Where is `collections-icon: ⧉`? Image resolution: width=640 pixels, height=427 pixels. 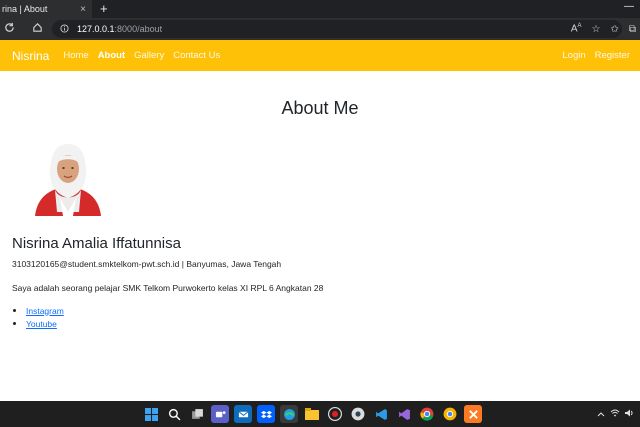
collections-icon: ⧉ is located at coordinates (632, 29).